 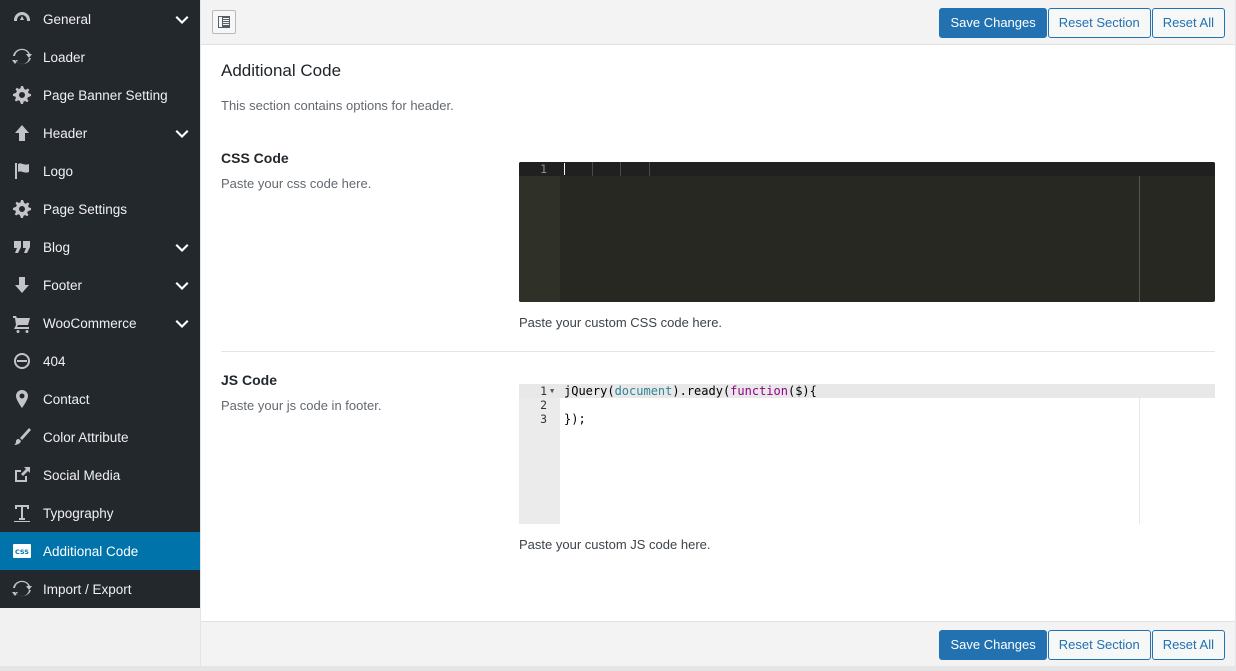 I want to click on no-entry-icon, so click(x=22, y=361).